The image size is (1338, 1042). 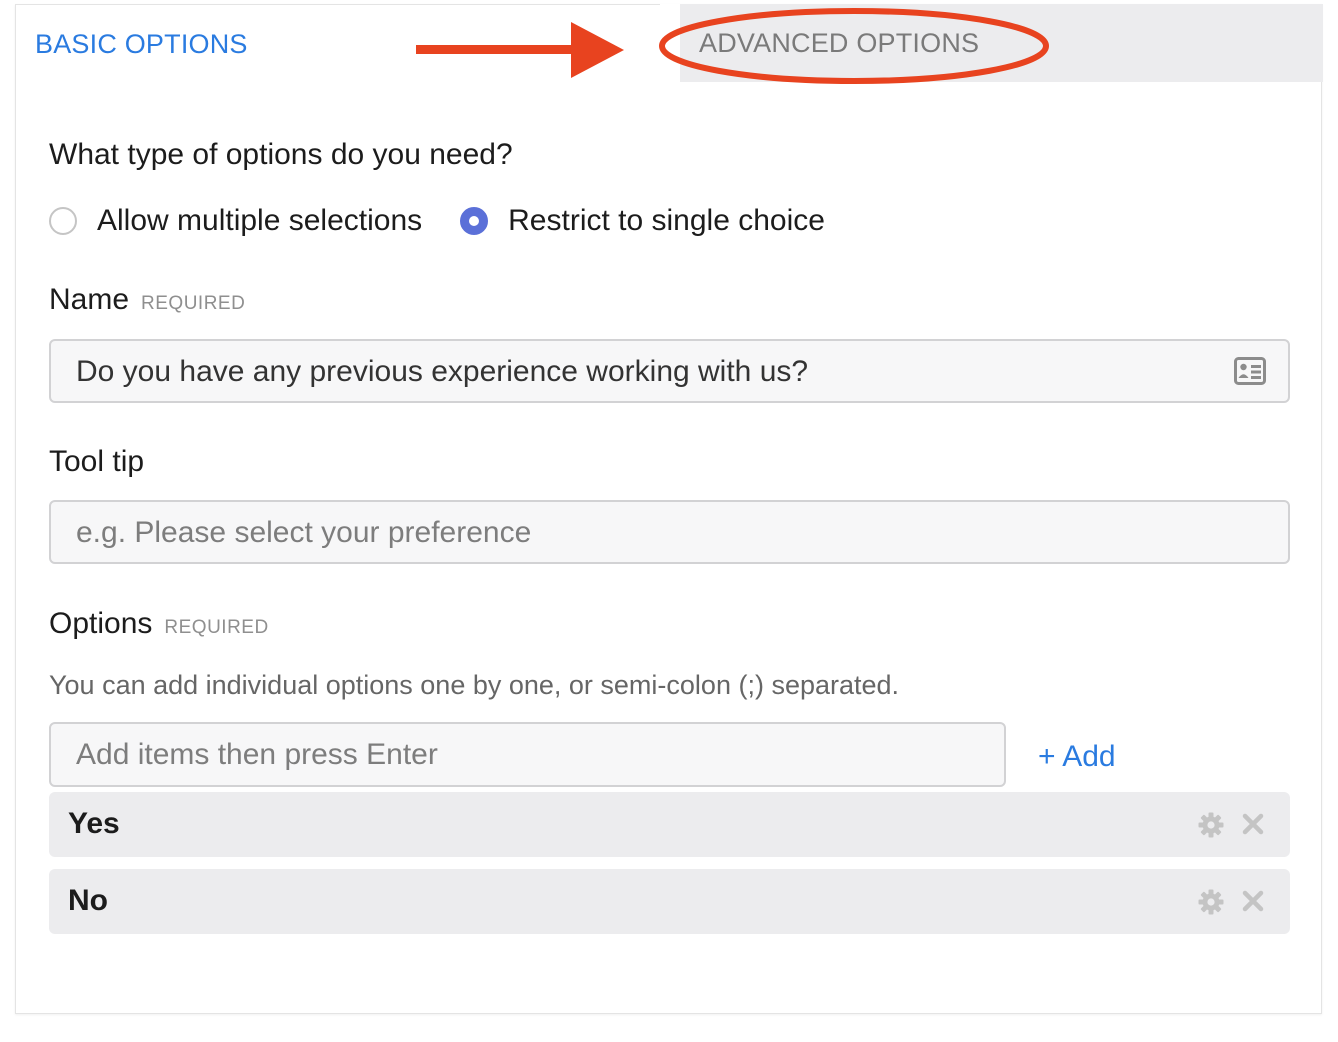 What do you see at coordinates (260, 220) in the screenshot?
I see `radio-allow-multiple-label: Allow multiple selections` at bounding box center [260, 220].